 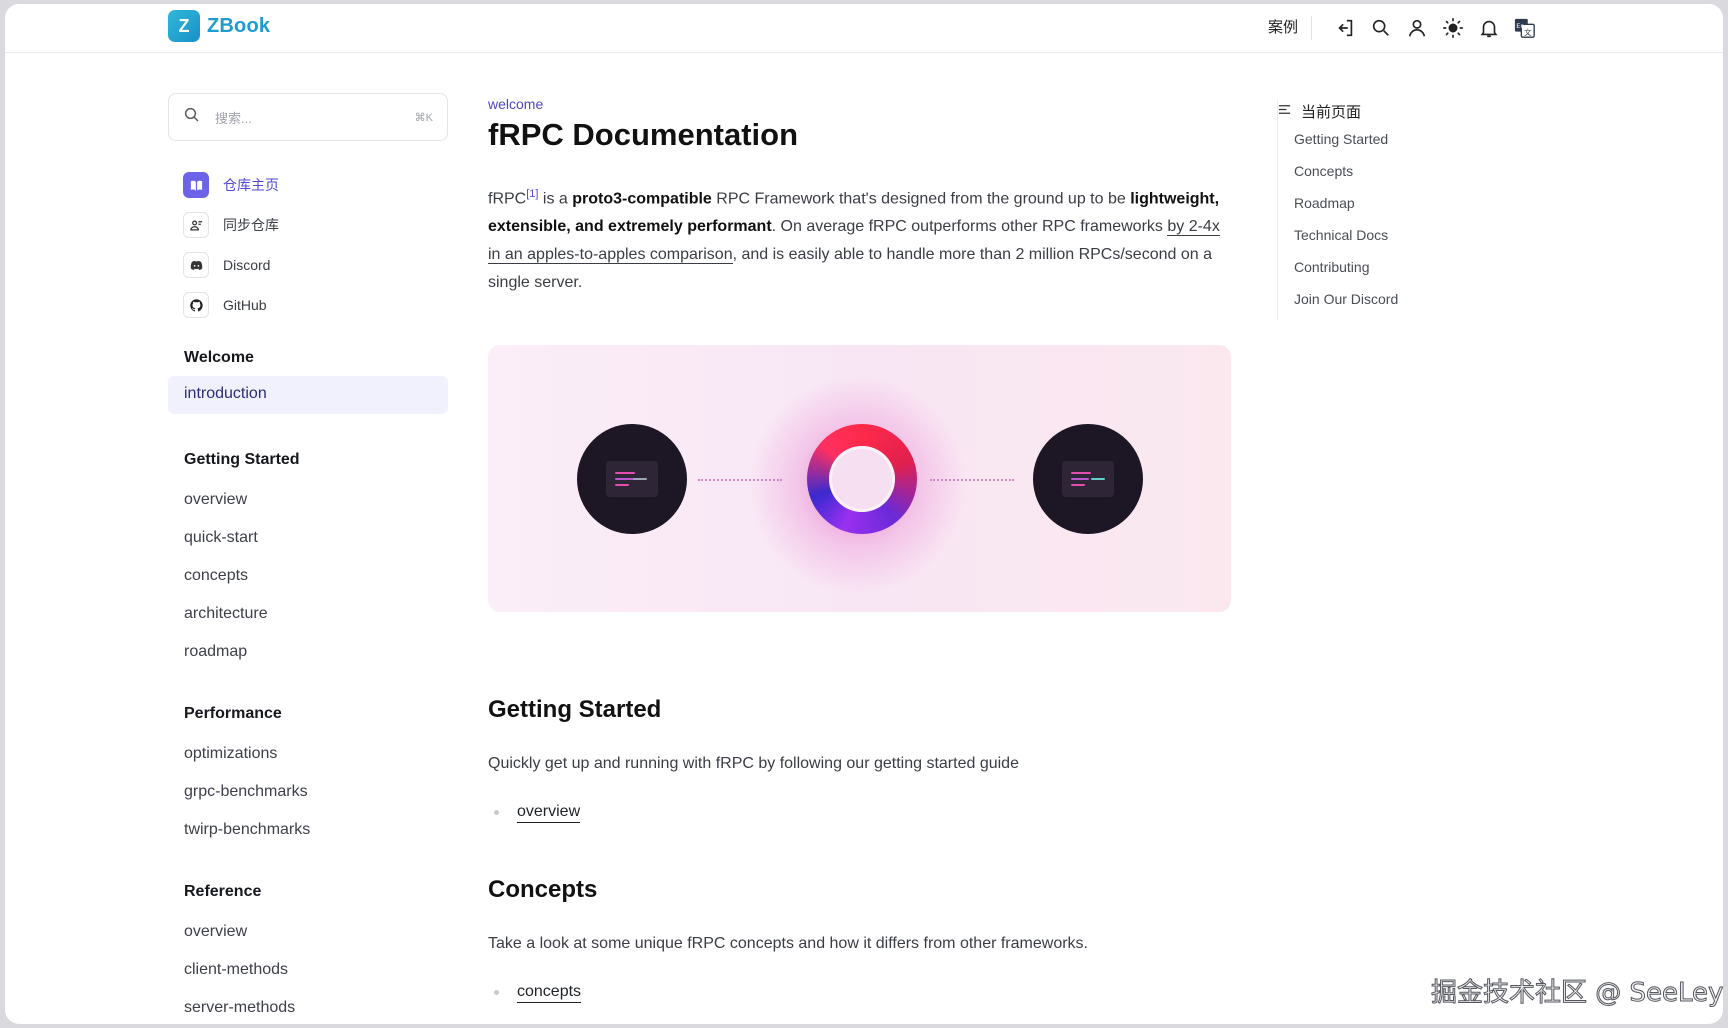 I want to click on server-node-icon, so click(x=1088, y=479).